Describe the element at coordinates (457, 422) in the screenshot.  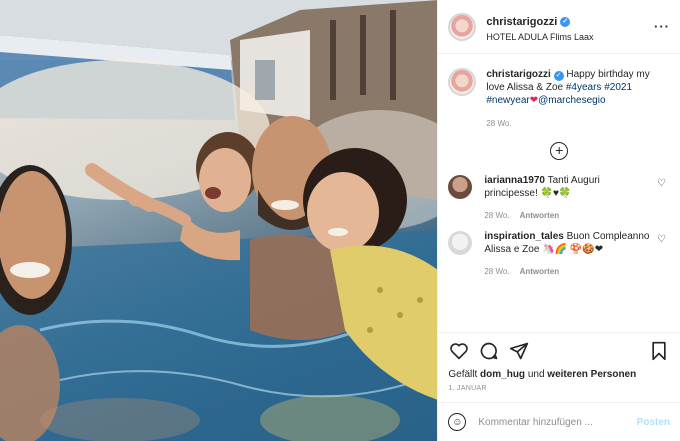
I see `emoji-icon: ☺` at that location.